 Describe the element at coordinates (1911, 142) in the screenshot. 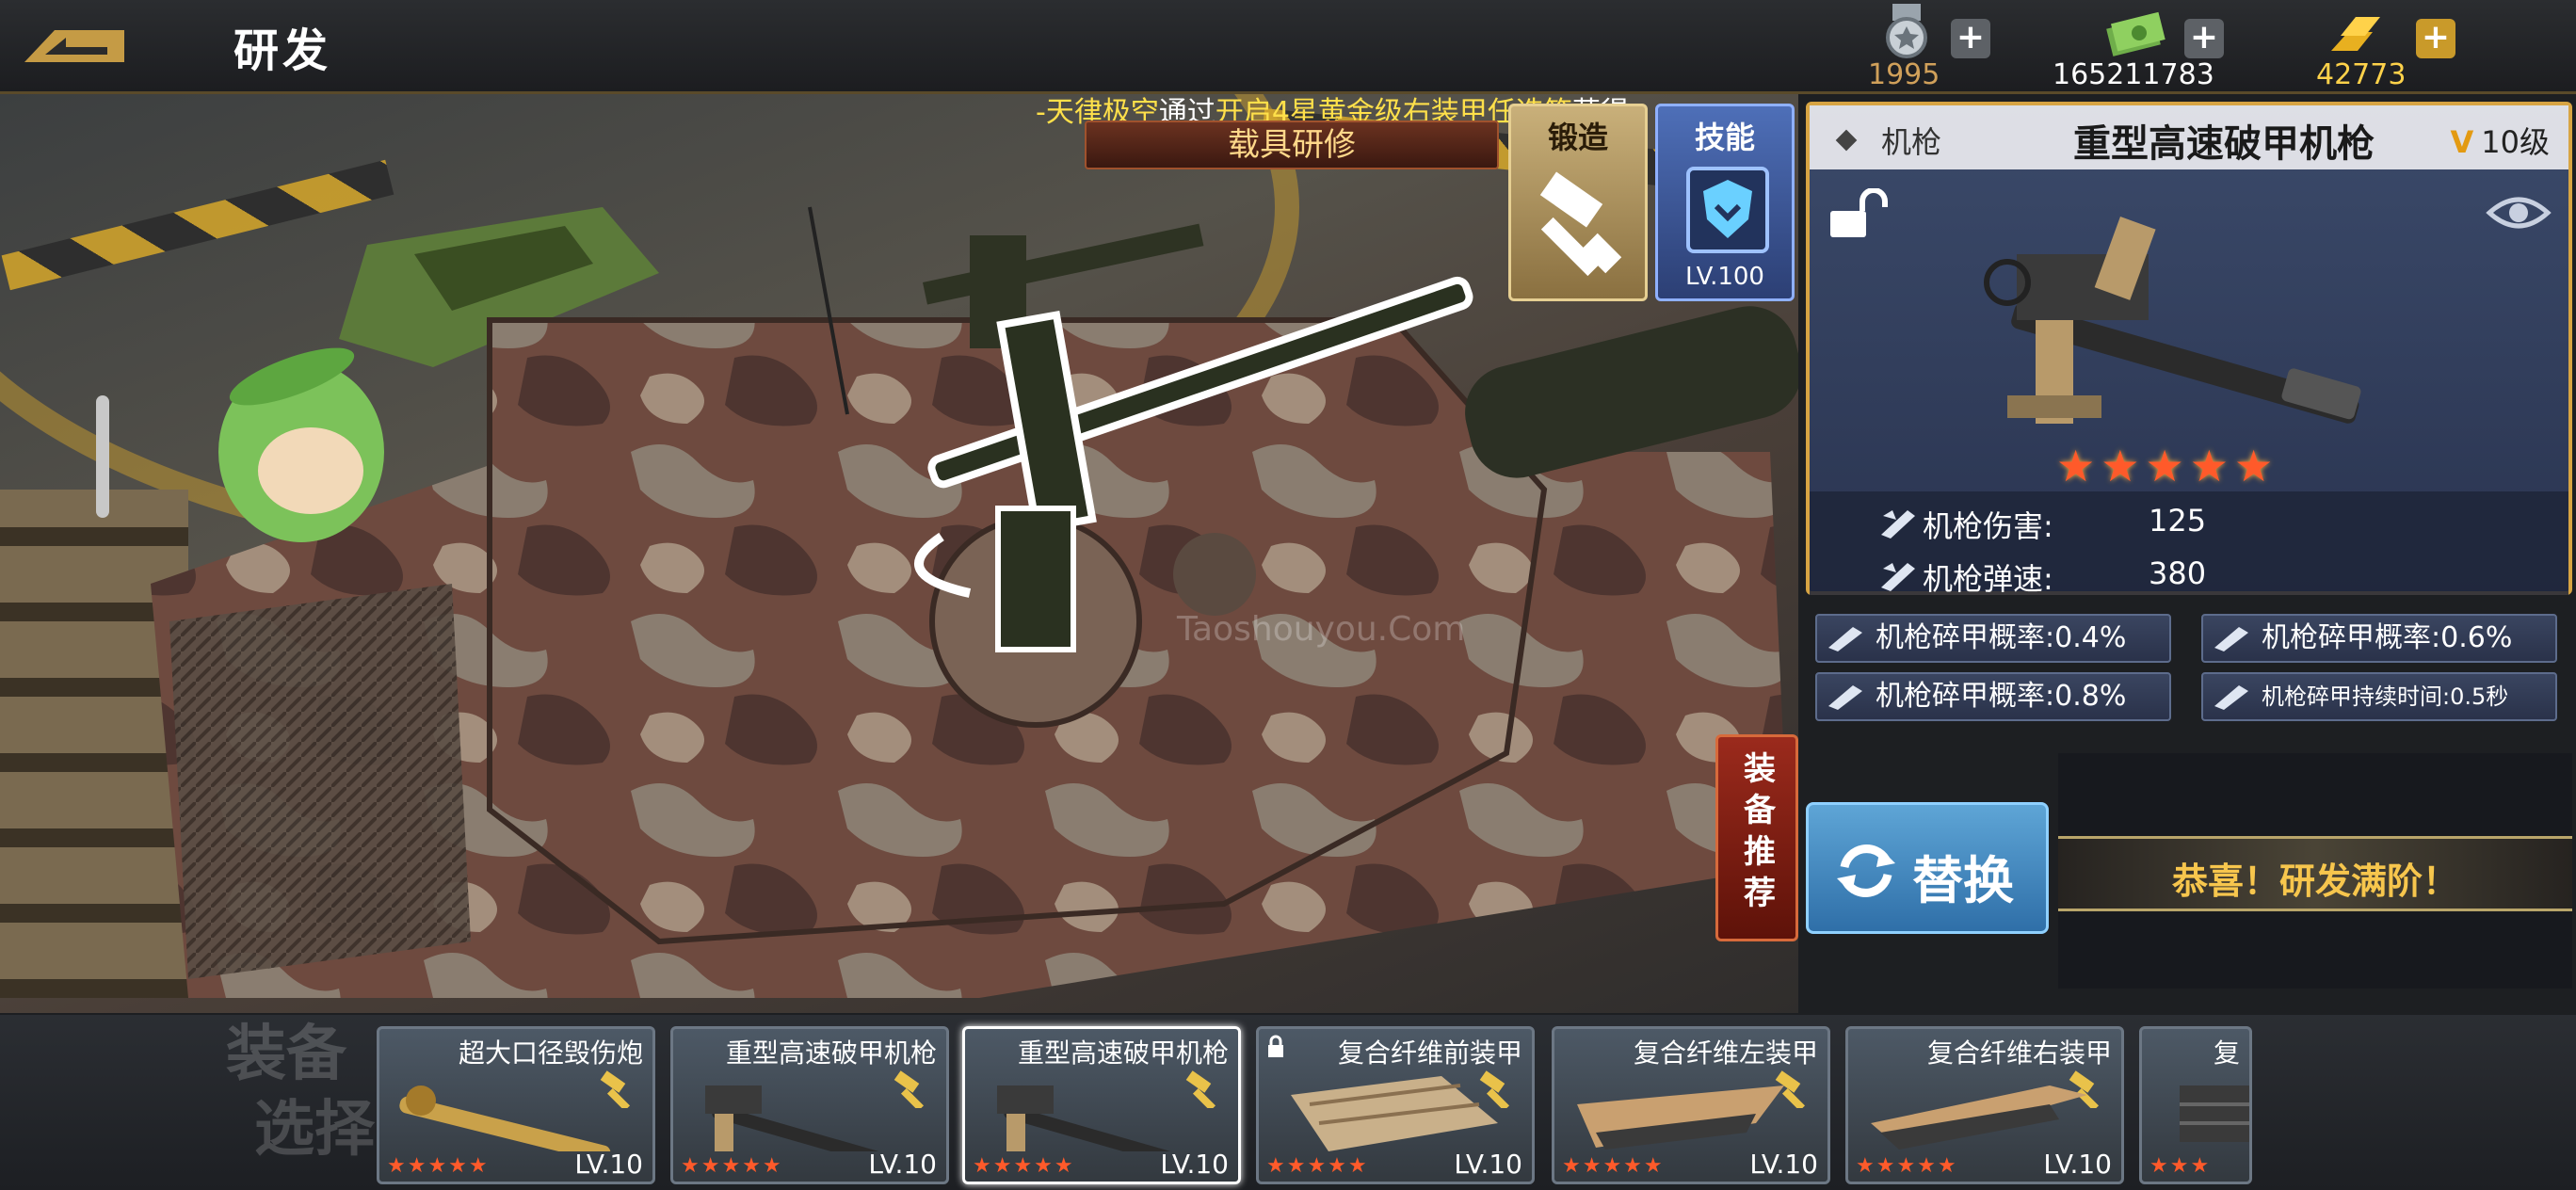

I see `equipment-type: 机枪` at that location.